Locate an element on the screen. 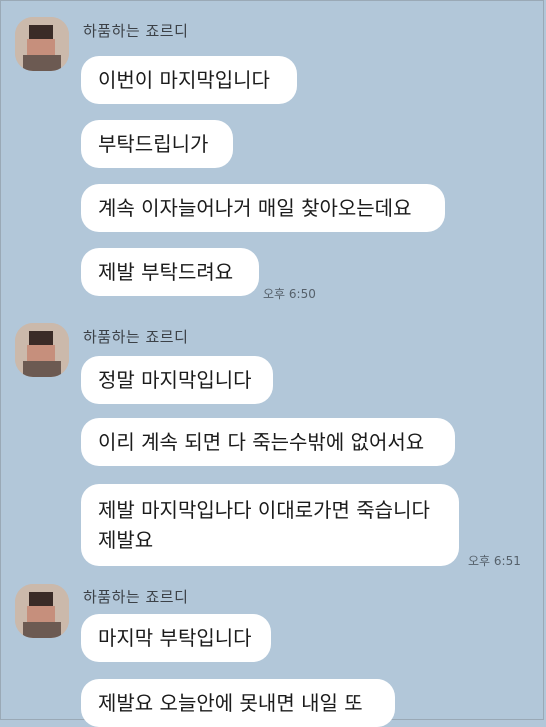  message-bubble: 제발요 오늘안에 못내면 내일 또 is located at coordinates (238, 703).